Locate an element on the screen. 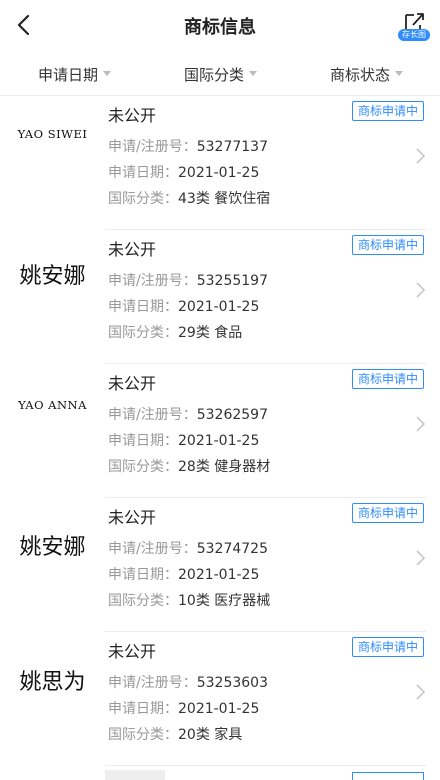 This screenshot has width=440, height=780. trademark-logo: YAO SIWEI is located at coordinates (52, 134).